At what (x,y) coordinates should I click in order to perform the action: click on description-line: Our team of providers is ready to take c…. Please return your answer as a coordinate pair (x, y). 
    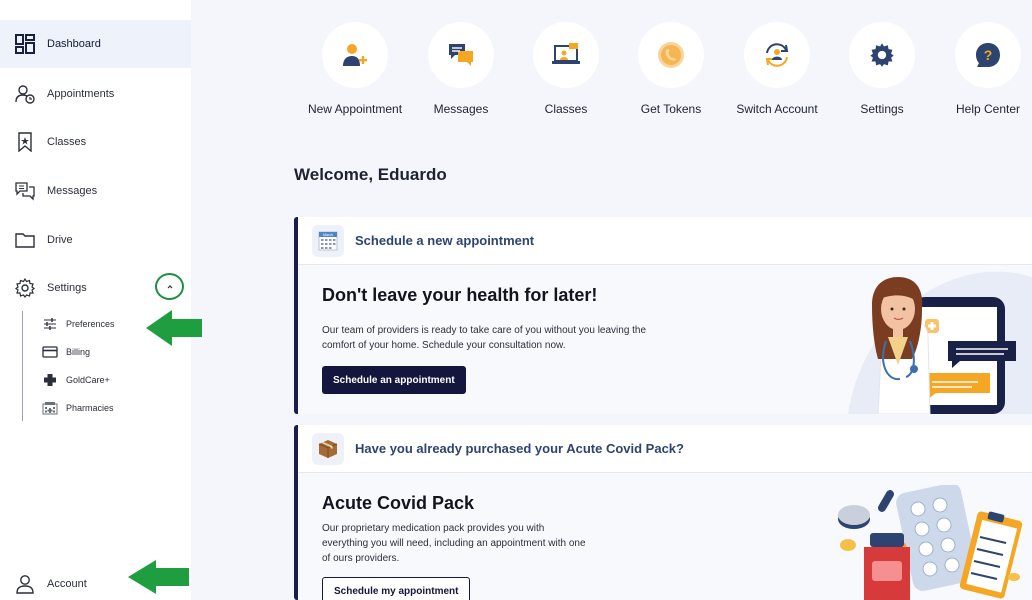
    Looking at the image, I should click on (484, 330).